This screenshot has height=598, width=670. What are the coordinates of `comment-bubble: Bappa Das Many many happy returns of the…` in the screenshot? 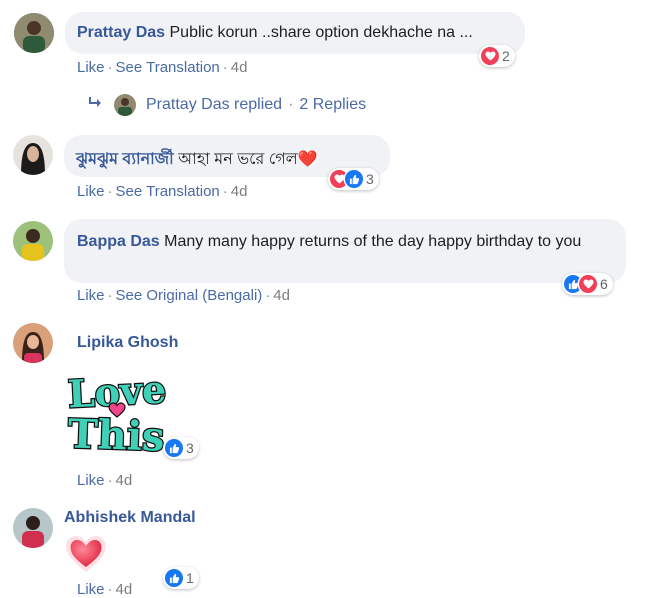 It's located at (345, 251).